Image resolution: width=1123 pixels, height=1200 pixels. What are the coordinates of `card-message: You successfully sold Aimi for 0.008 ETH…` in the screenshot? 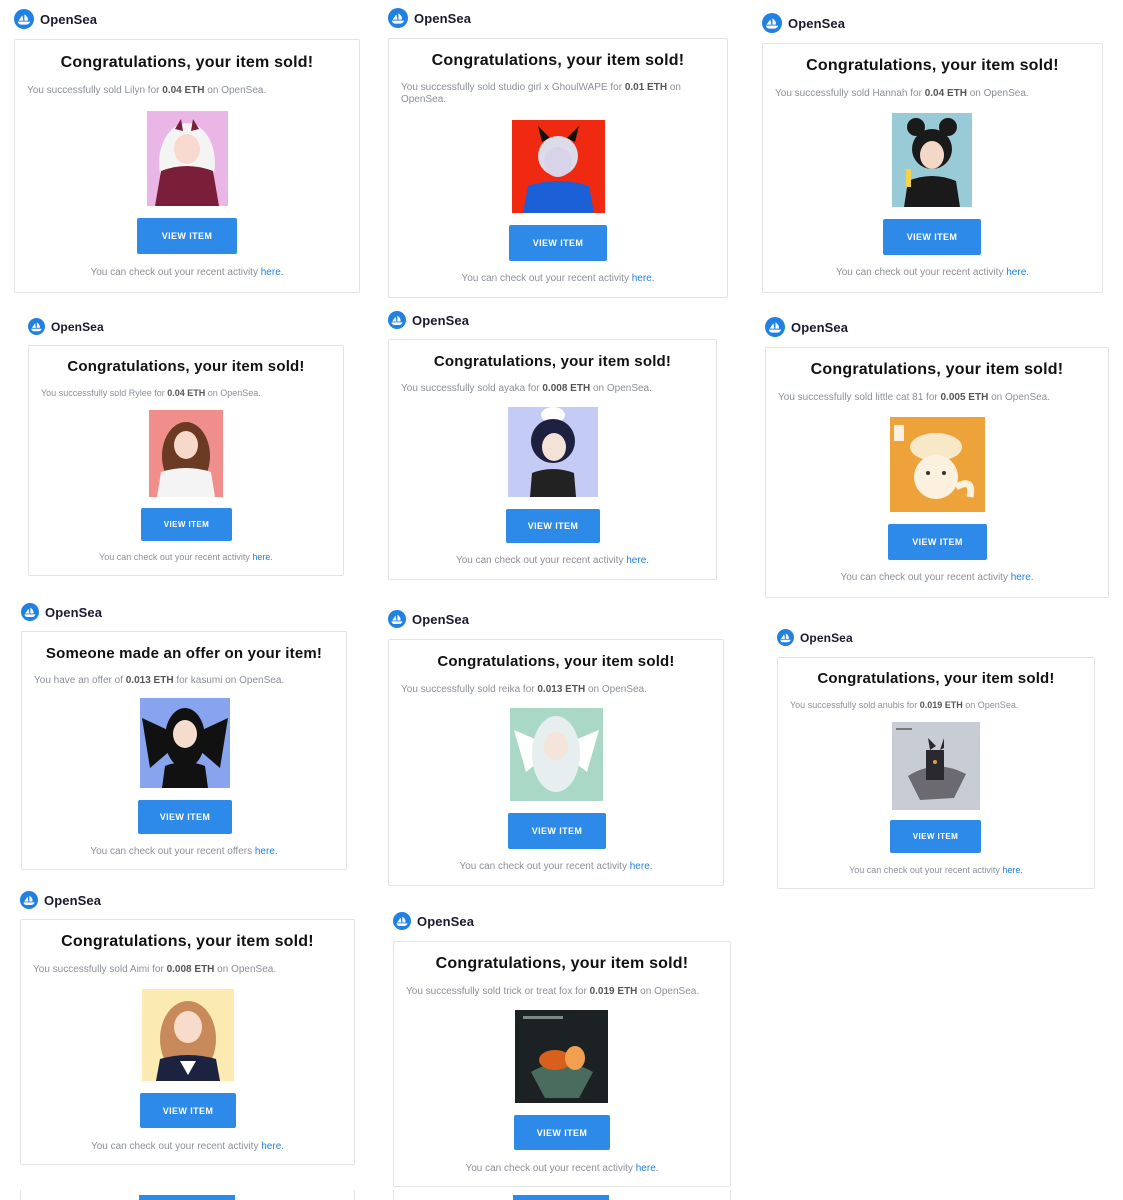 It's located at (155, 969).